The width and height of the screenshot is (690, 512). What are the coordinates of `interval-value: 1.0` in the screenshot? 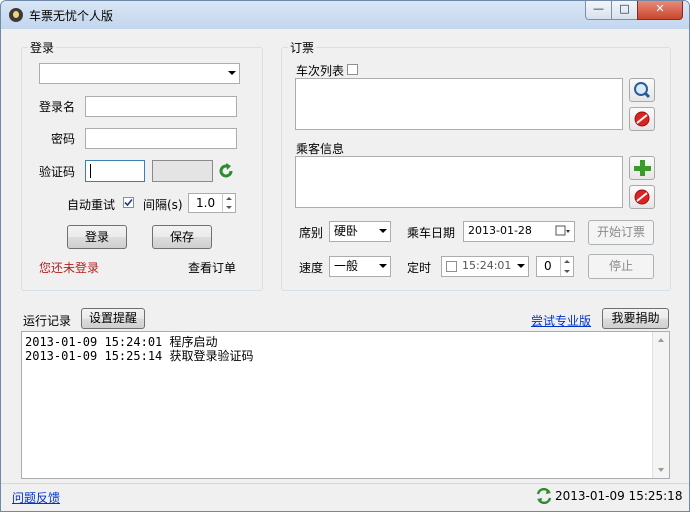 It's located at (206, 203).